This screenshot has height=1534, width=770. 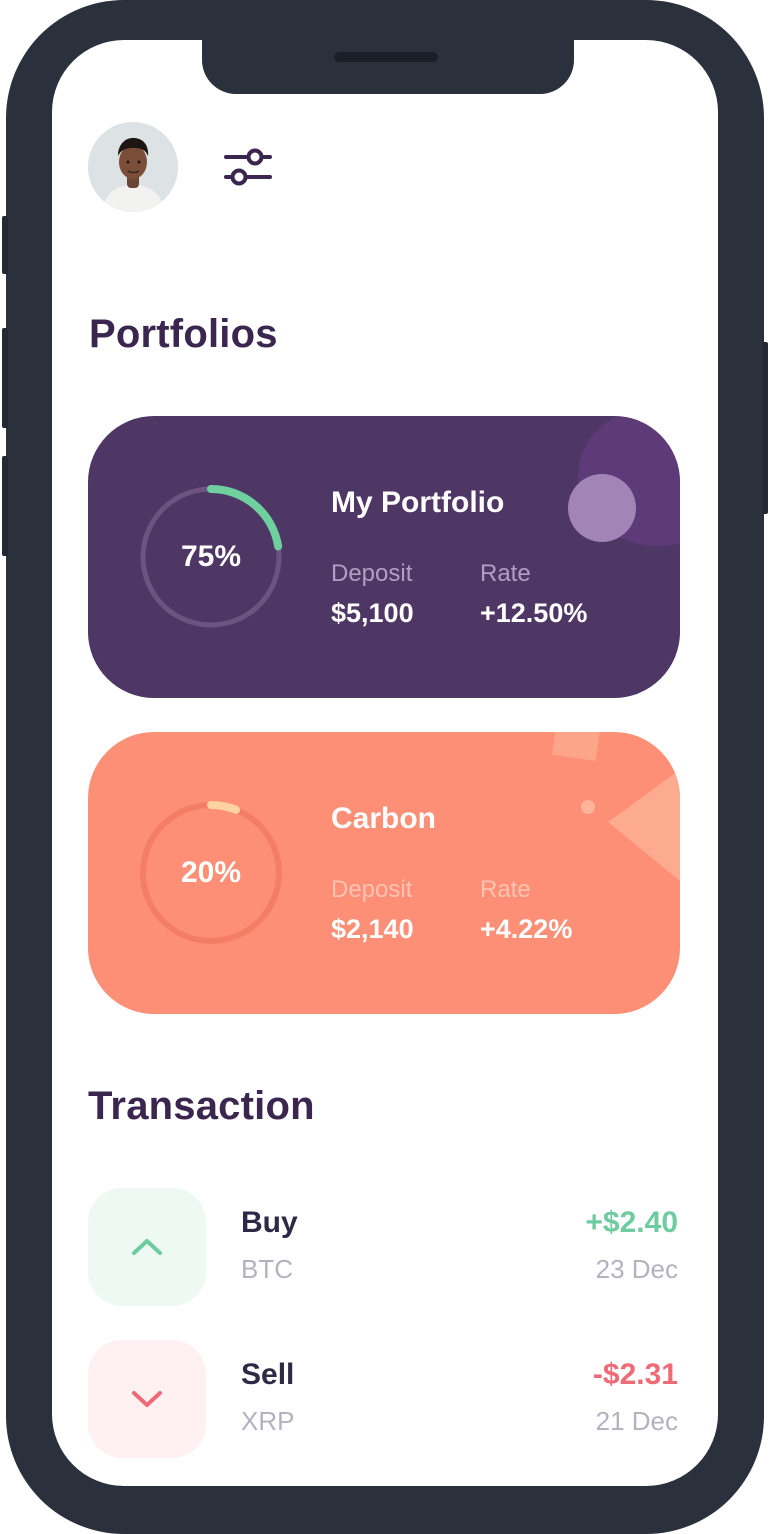 What do you see at coordinates (5, 245) in the screenshot?
I see `phone-side-button` at bounding box center [5, 245].